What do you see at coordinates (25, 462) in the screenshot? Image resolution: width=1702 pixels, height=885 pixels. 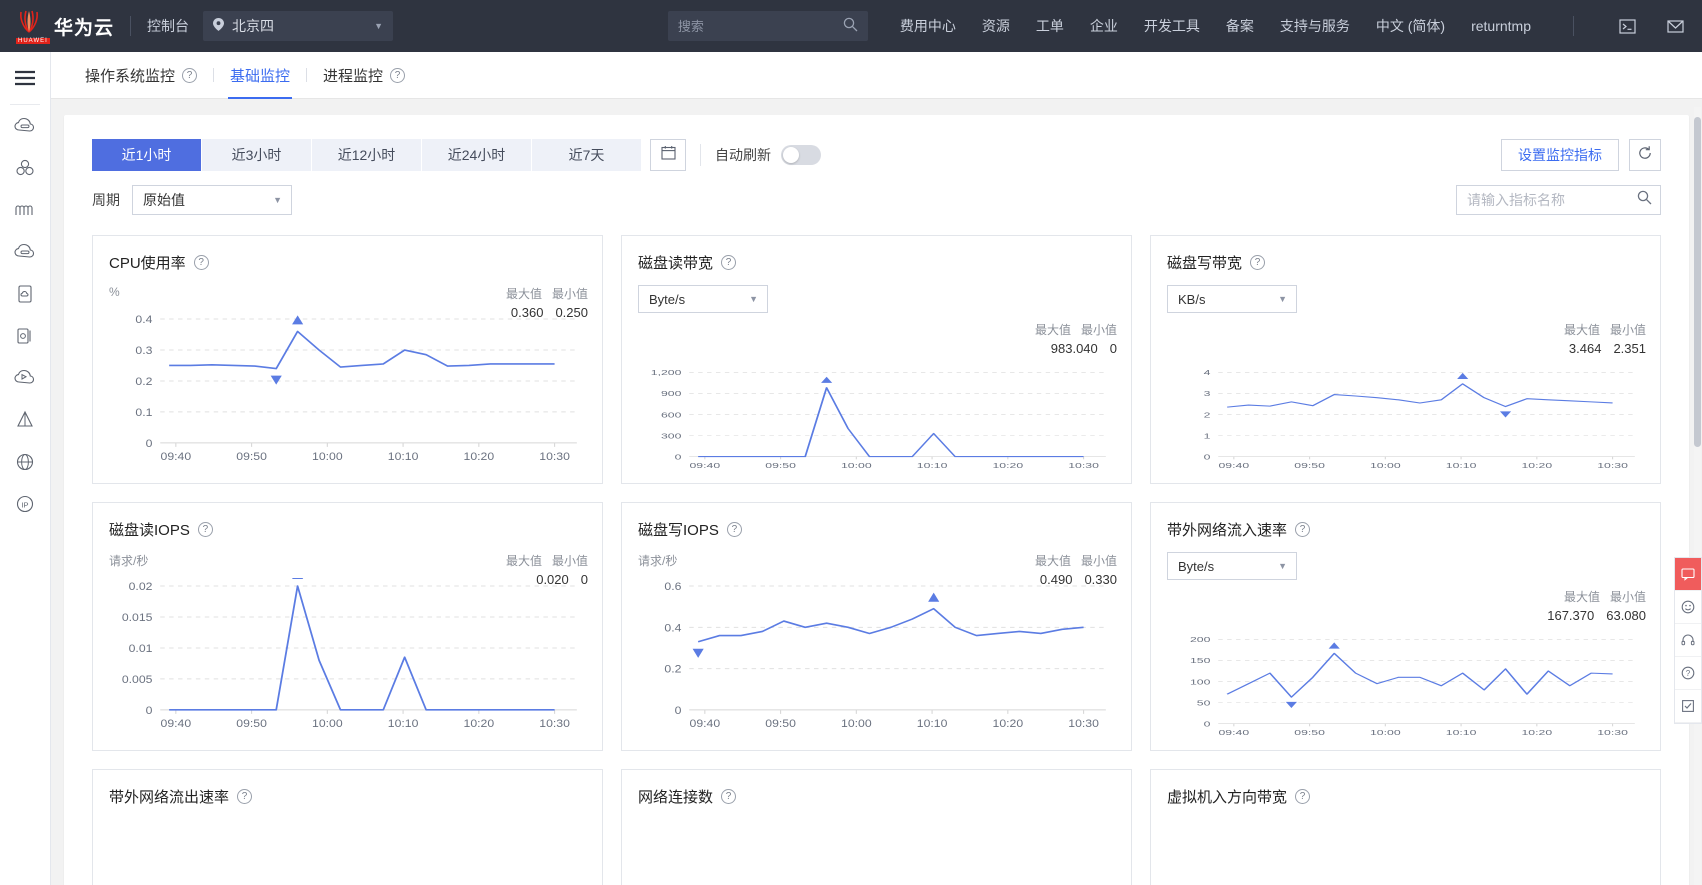 I see `globe-icon` at bounding box center [25, 462].